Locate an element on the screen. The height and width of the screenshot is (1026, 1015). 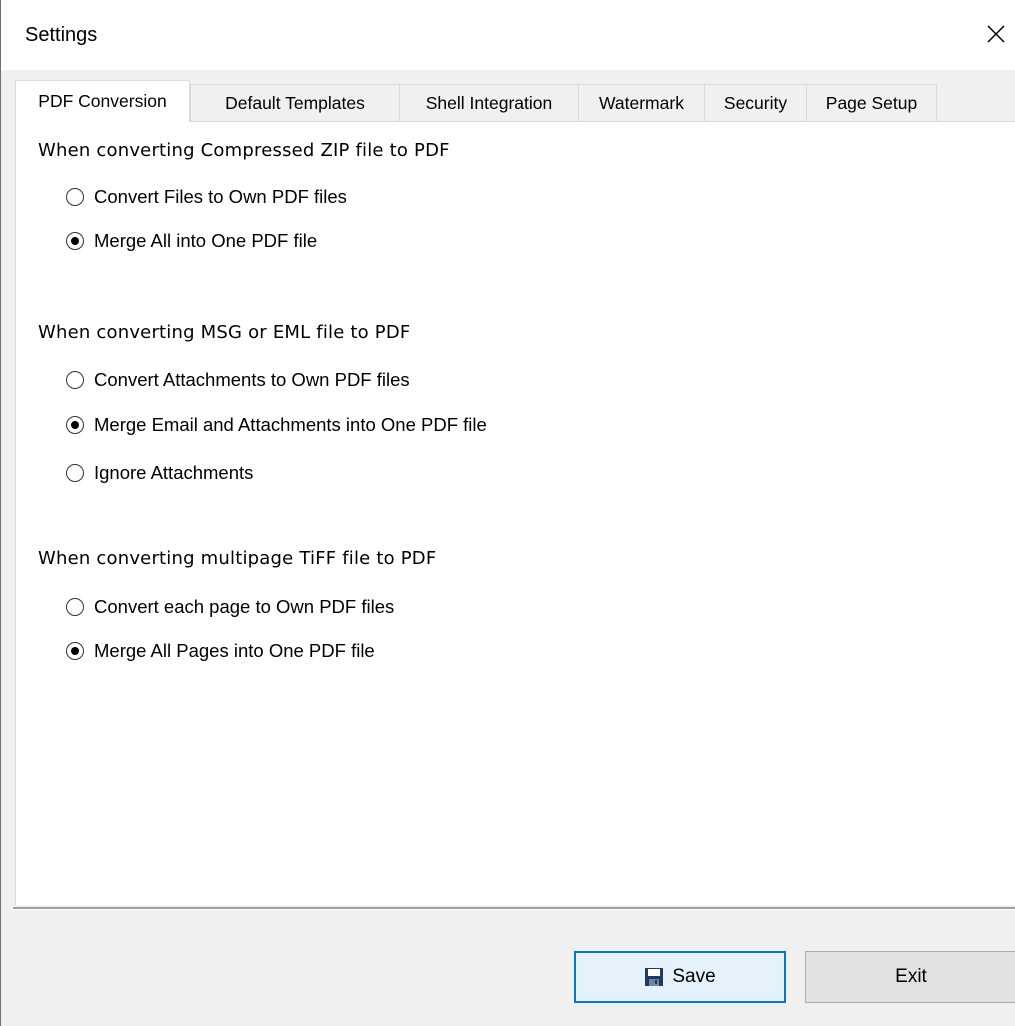
title-bar: Settings is located at coordinates (508, 35).